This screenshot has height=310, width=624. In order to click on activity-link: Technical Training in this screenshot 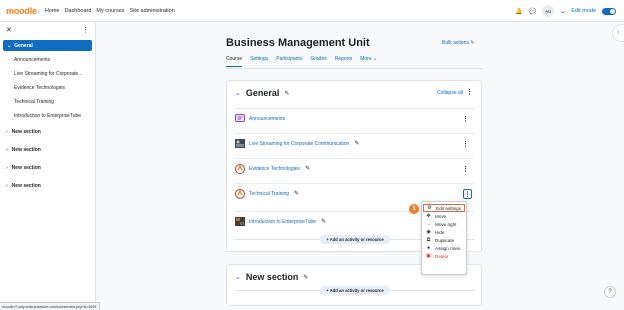, I will do `click(269, 194)`.